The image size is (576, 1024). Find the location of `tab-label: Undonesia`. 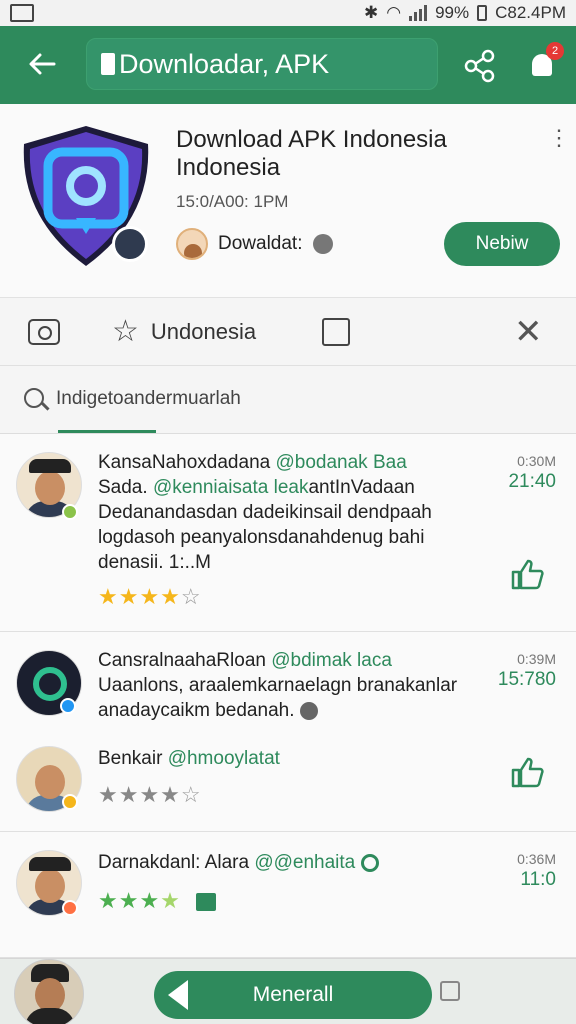

tab-label: Undonesia is located at coordinates (203, 331).